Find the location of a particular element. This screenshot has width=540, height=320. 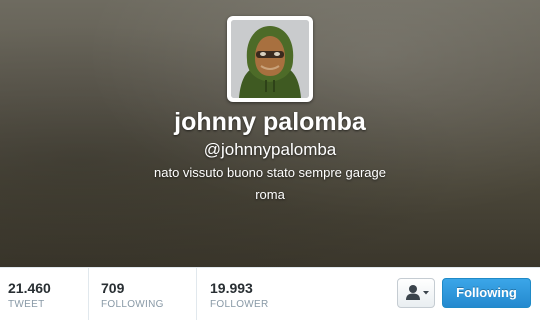

person-icon is located at coordinates (417, 292).